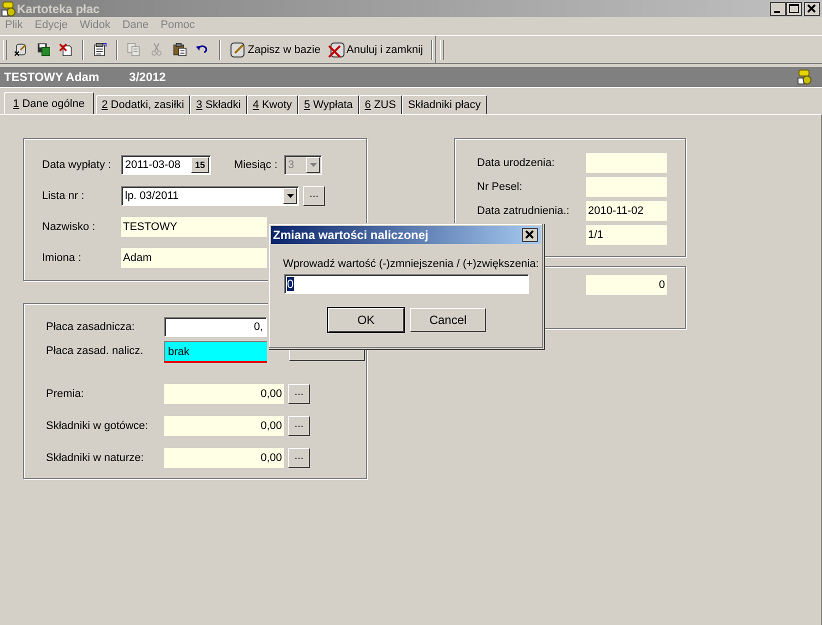 This screenshot has height=625, width=822. I want to click on tab: Składniki płacy, so click(444, 104).